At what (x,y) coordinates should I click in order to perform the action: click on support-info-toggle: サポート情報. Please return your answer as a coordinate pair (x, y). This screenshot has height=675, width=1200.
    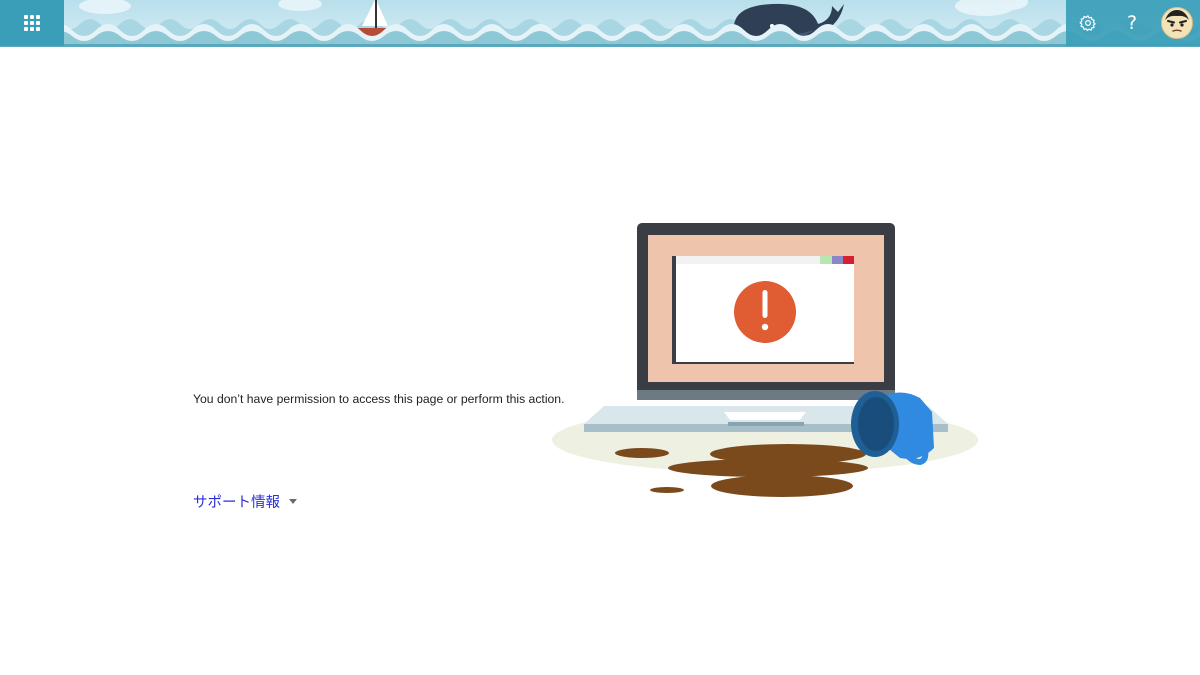
    Looking at the image, I should click on (245, 501).